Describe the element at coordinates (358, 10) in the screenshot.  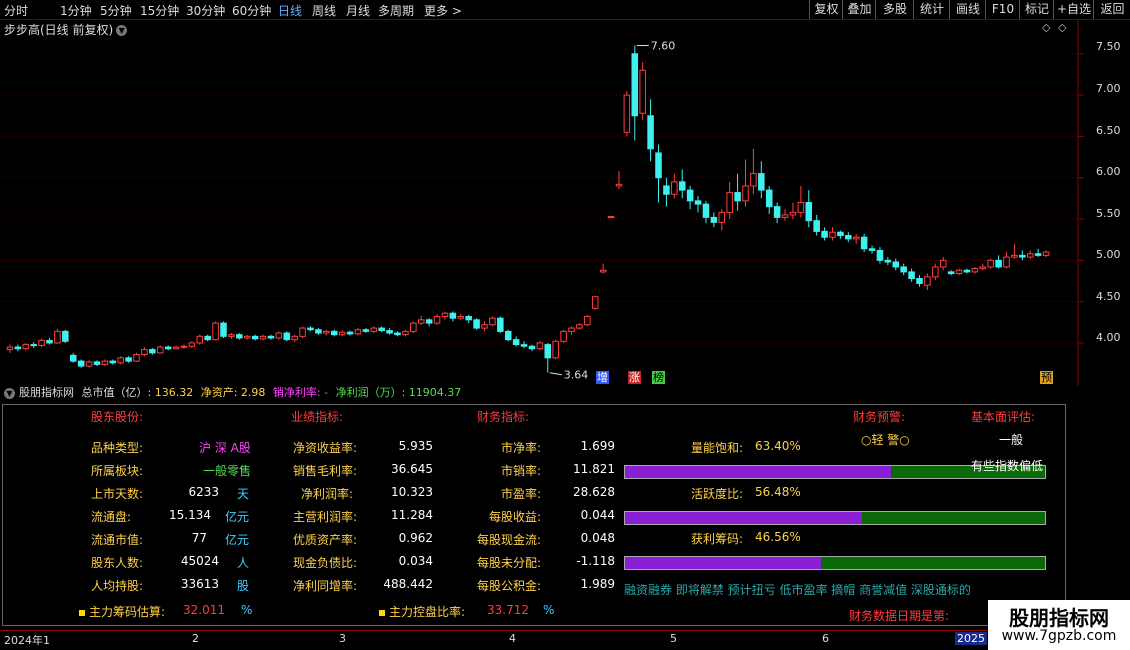
I see `period-tab-monthly: 月线` at that location.